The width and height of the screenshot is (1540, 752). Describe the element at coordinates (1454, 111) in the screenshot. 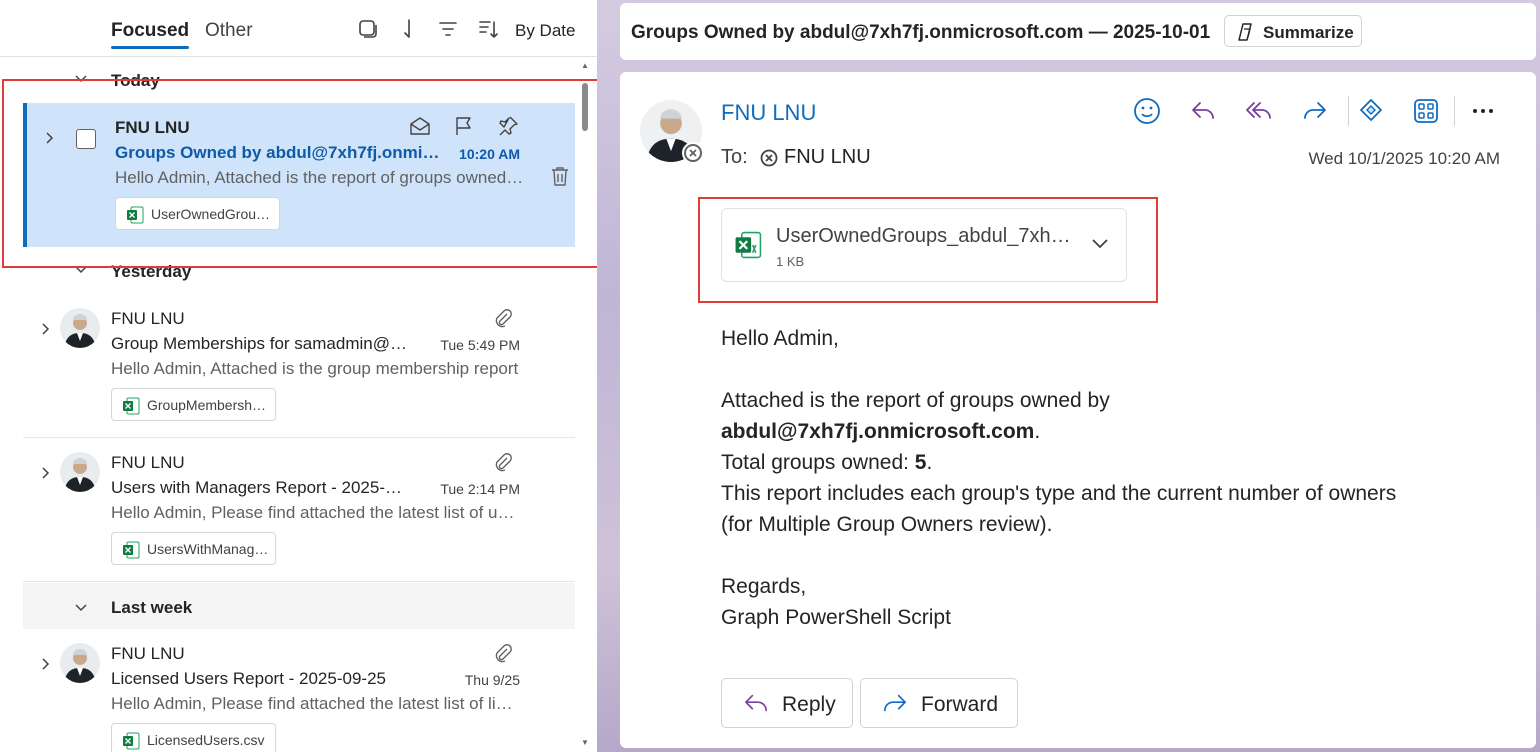

I see `toolbar-divider` at that location.